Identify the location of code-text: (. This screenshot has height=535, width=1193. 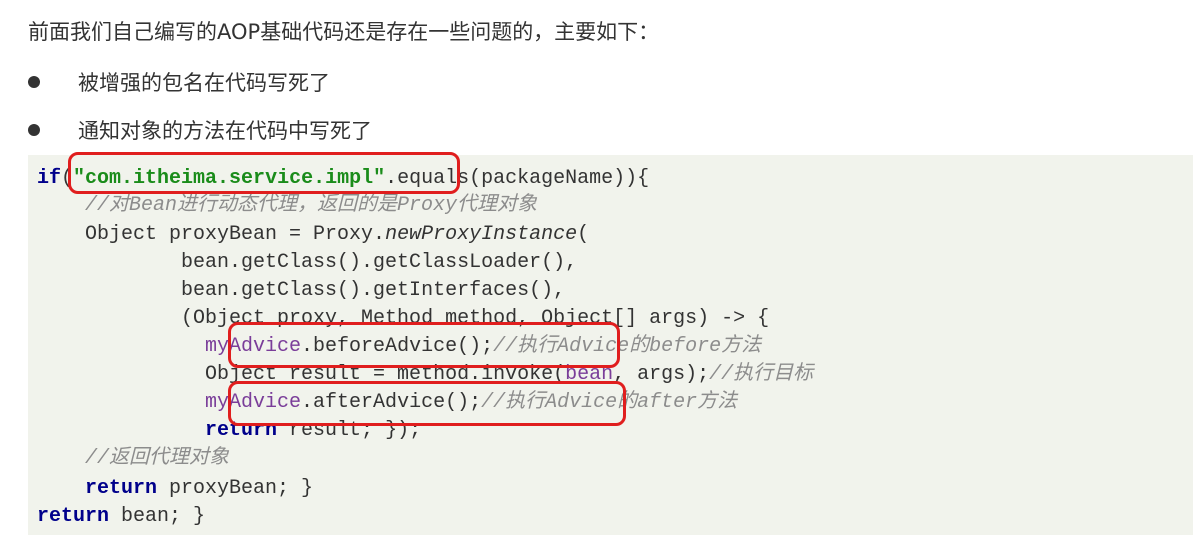
(583, 234).